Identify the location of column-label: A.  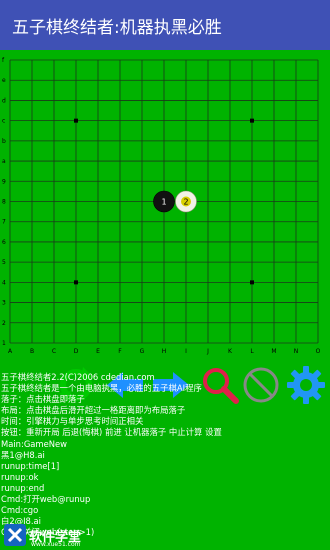
(10, 351).